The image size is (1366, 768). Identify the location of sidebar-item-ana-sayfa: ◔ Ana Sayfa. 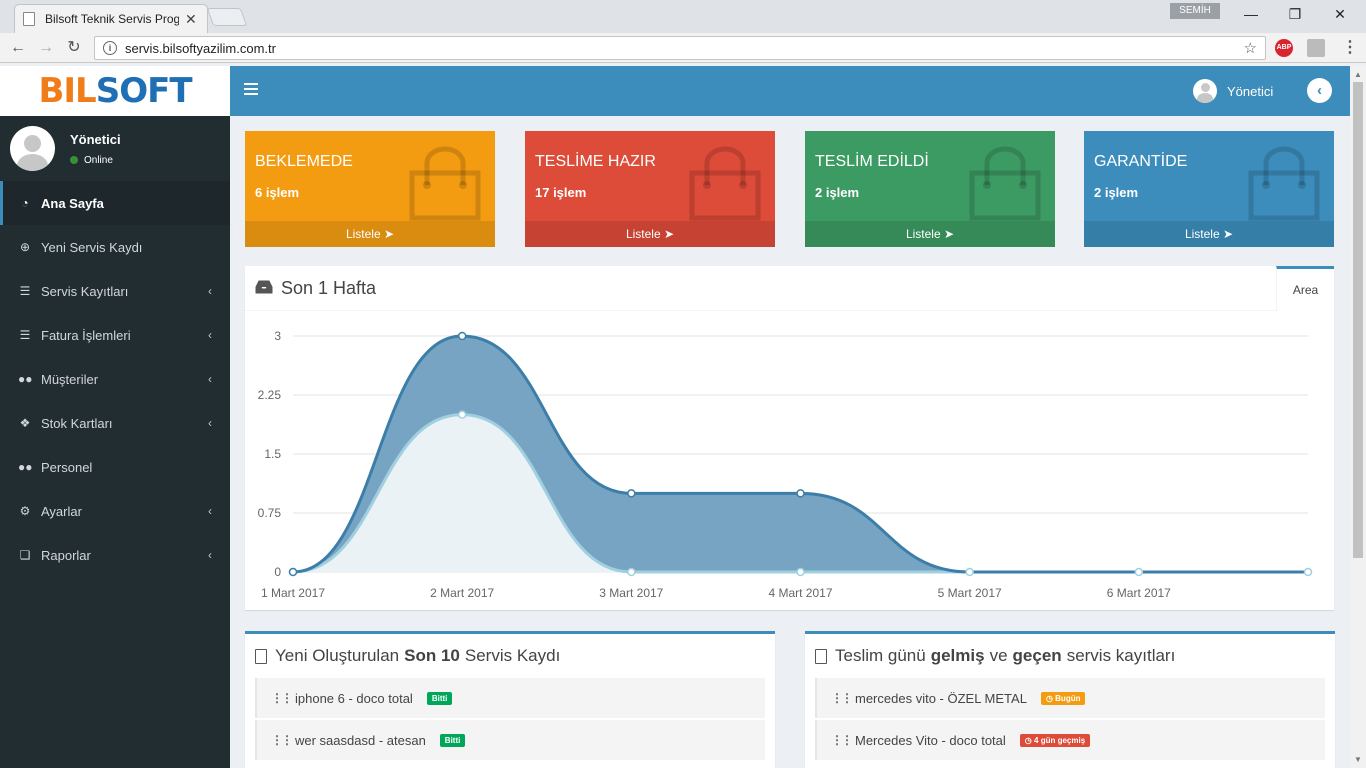
(115, 203).